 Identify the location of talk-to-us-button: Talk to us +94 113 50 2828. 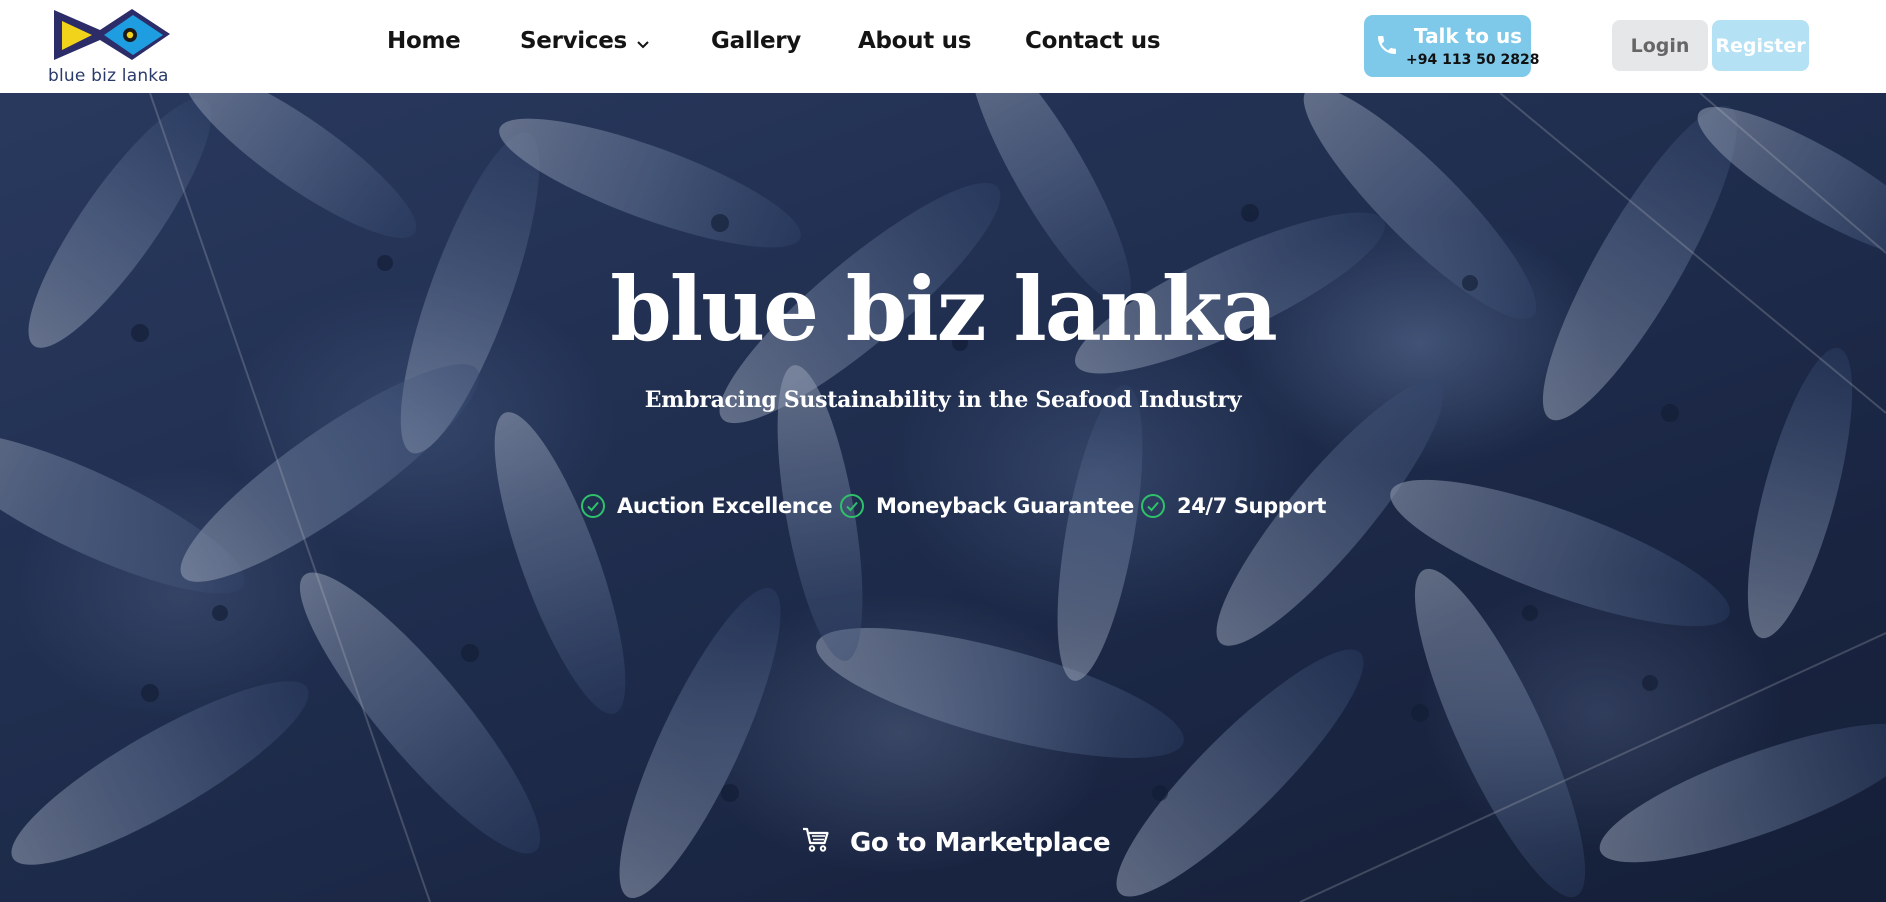
(1452, 46).